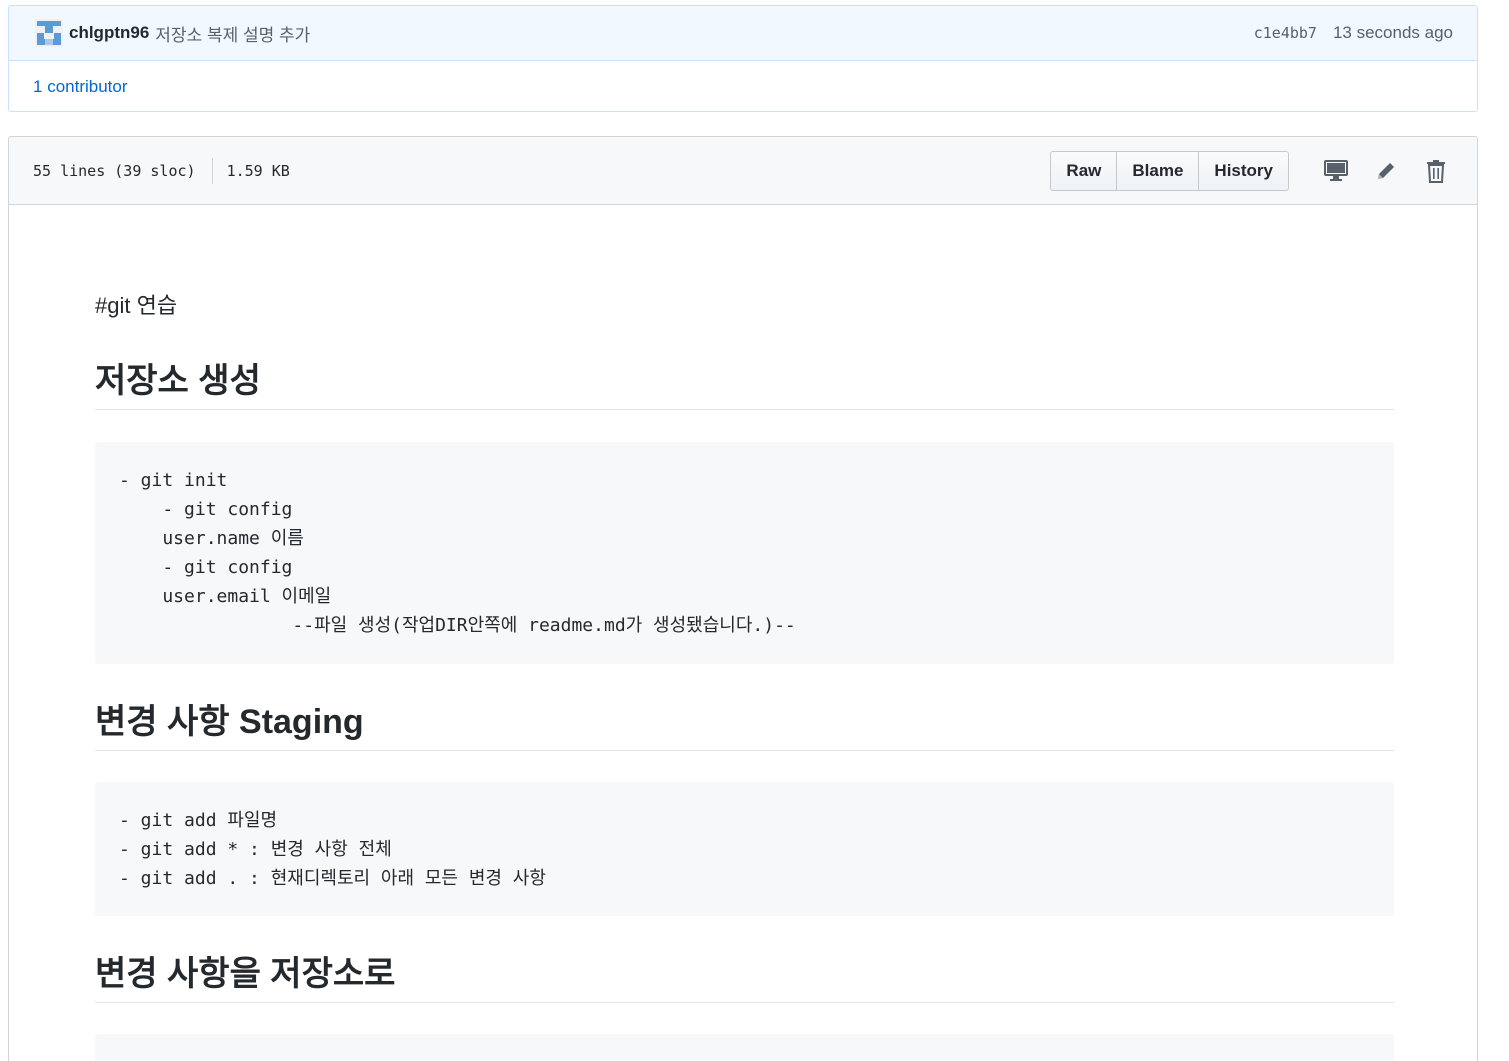 Image resolution: width=1509 pixels, height=1061 pixels. I want to click on history-button: History, so click(1243, 170).